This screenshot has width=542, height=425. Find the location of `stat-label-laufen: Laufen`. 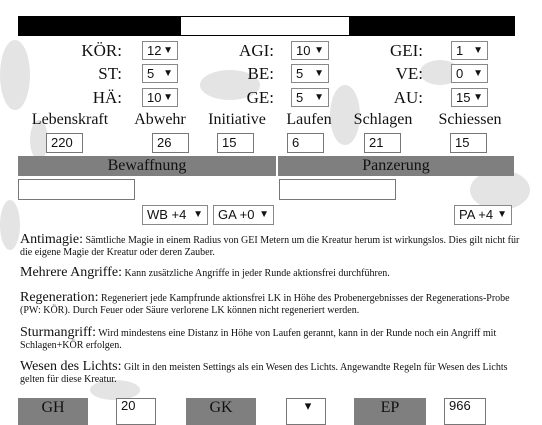

stat-label-laufen: Laufen is located at coordinates (309, 119).